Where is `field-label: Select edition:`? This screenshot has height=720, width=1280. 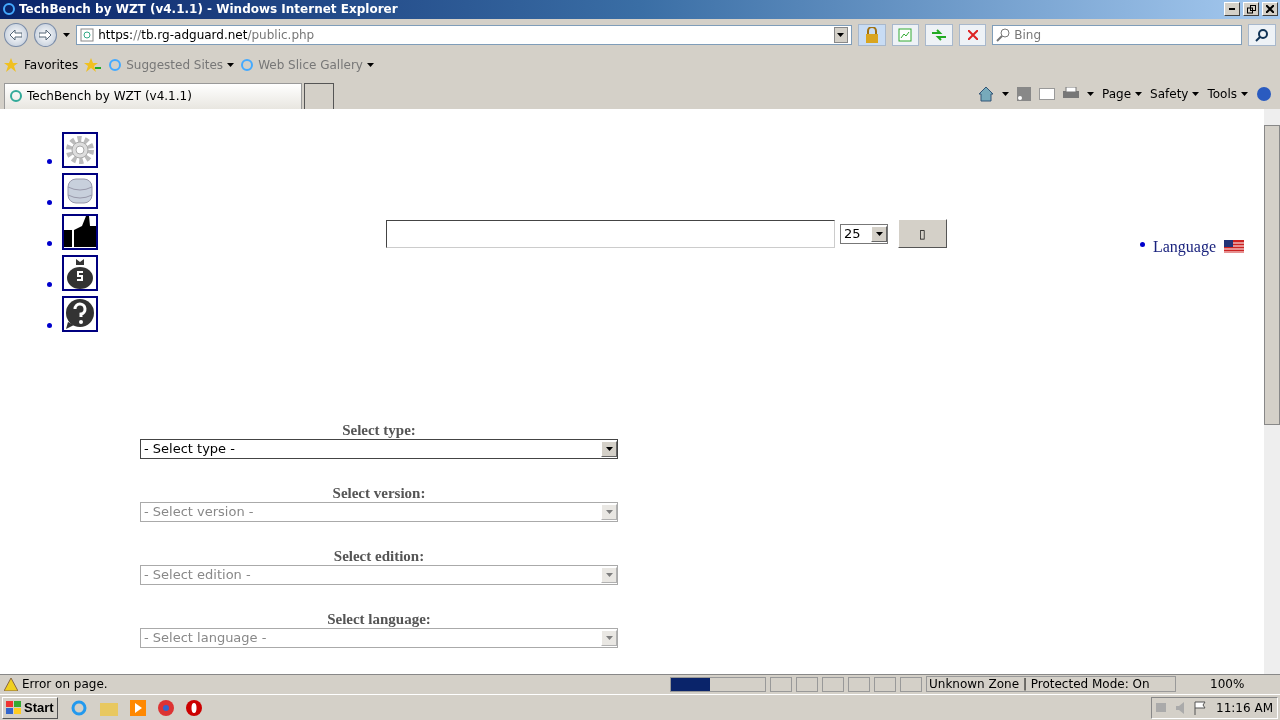 field-label: Select edition: is located at coordinates (379, 556).